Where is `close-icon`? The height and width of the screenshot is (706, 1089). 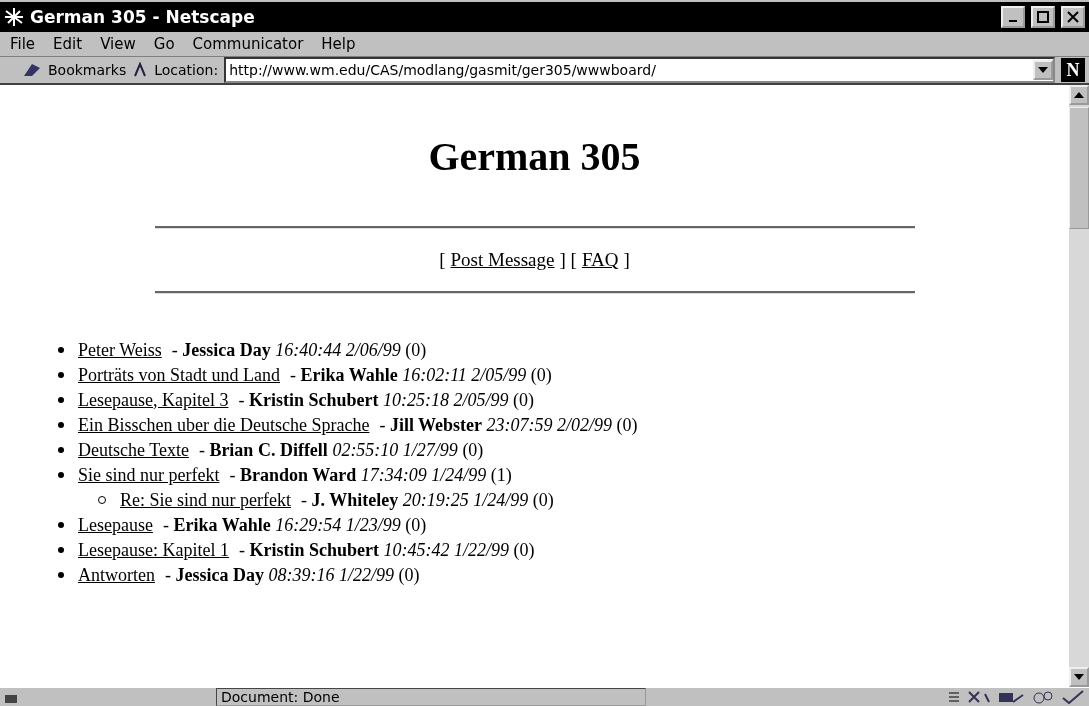 close-icon is located at coordinates (1073, 17).